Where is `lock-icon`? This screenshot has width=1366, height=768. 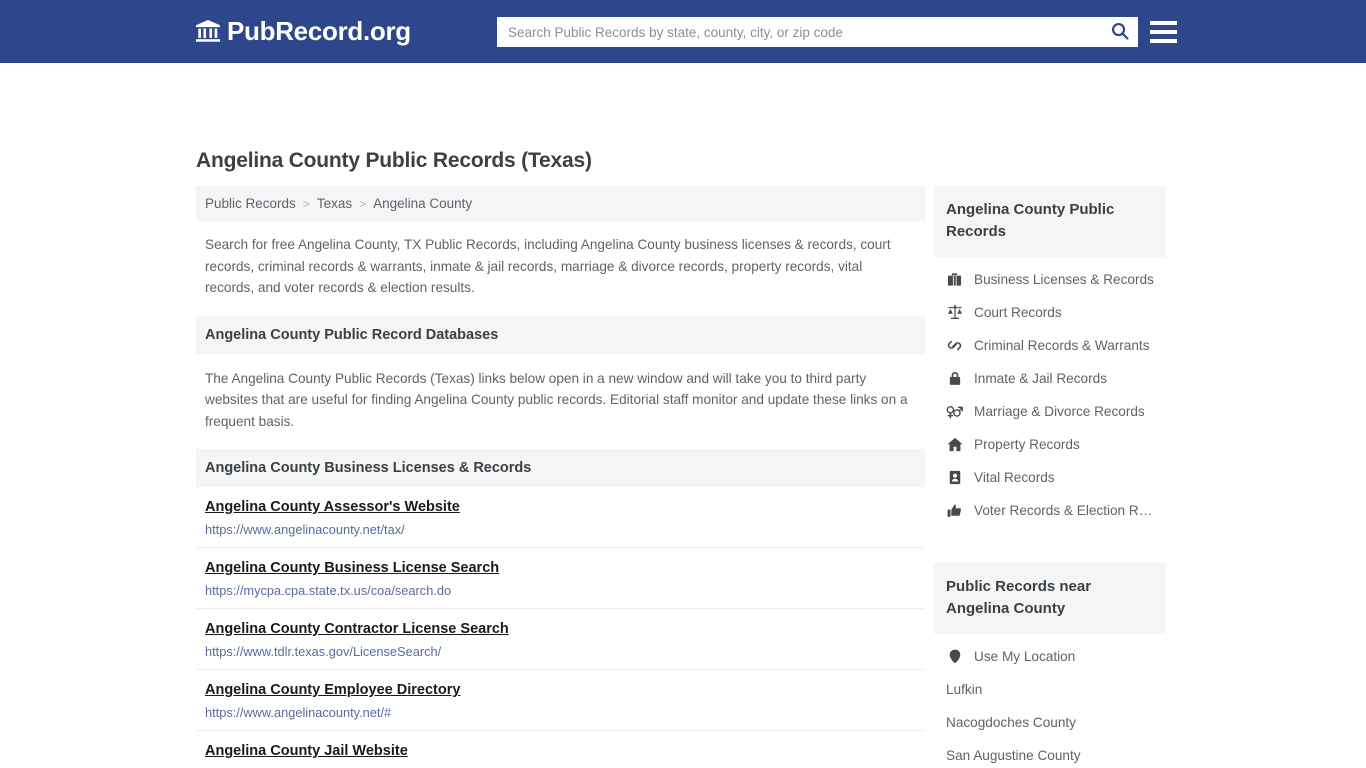
lock-icon is located at coordinates (954, 378).